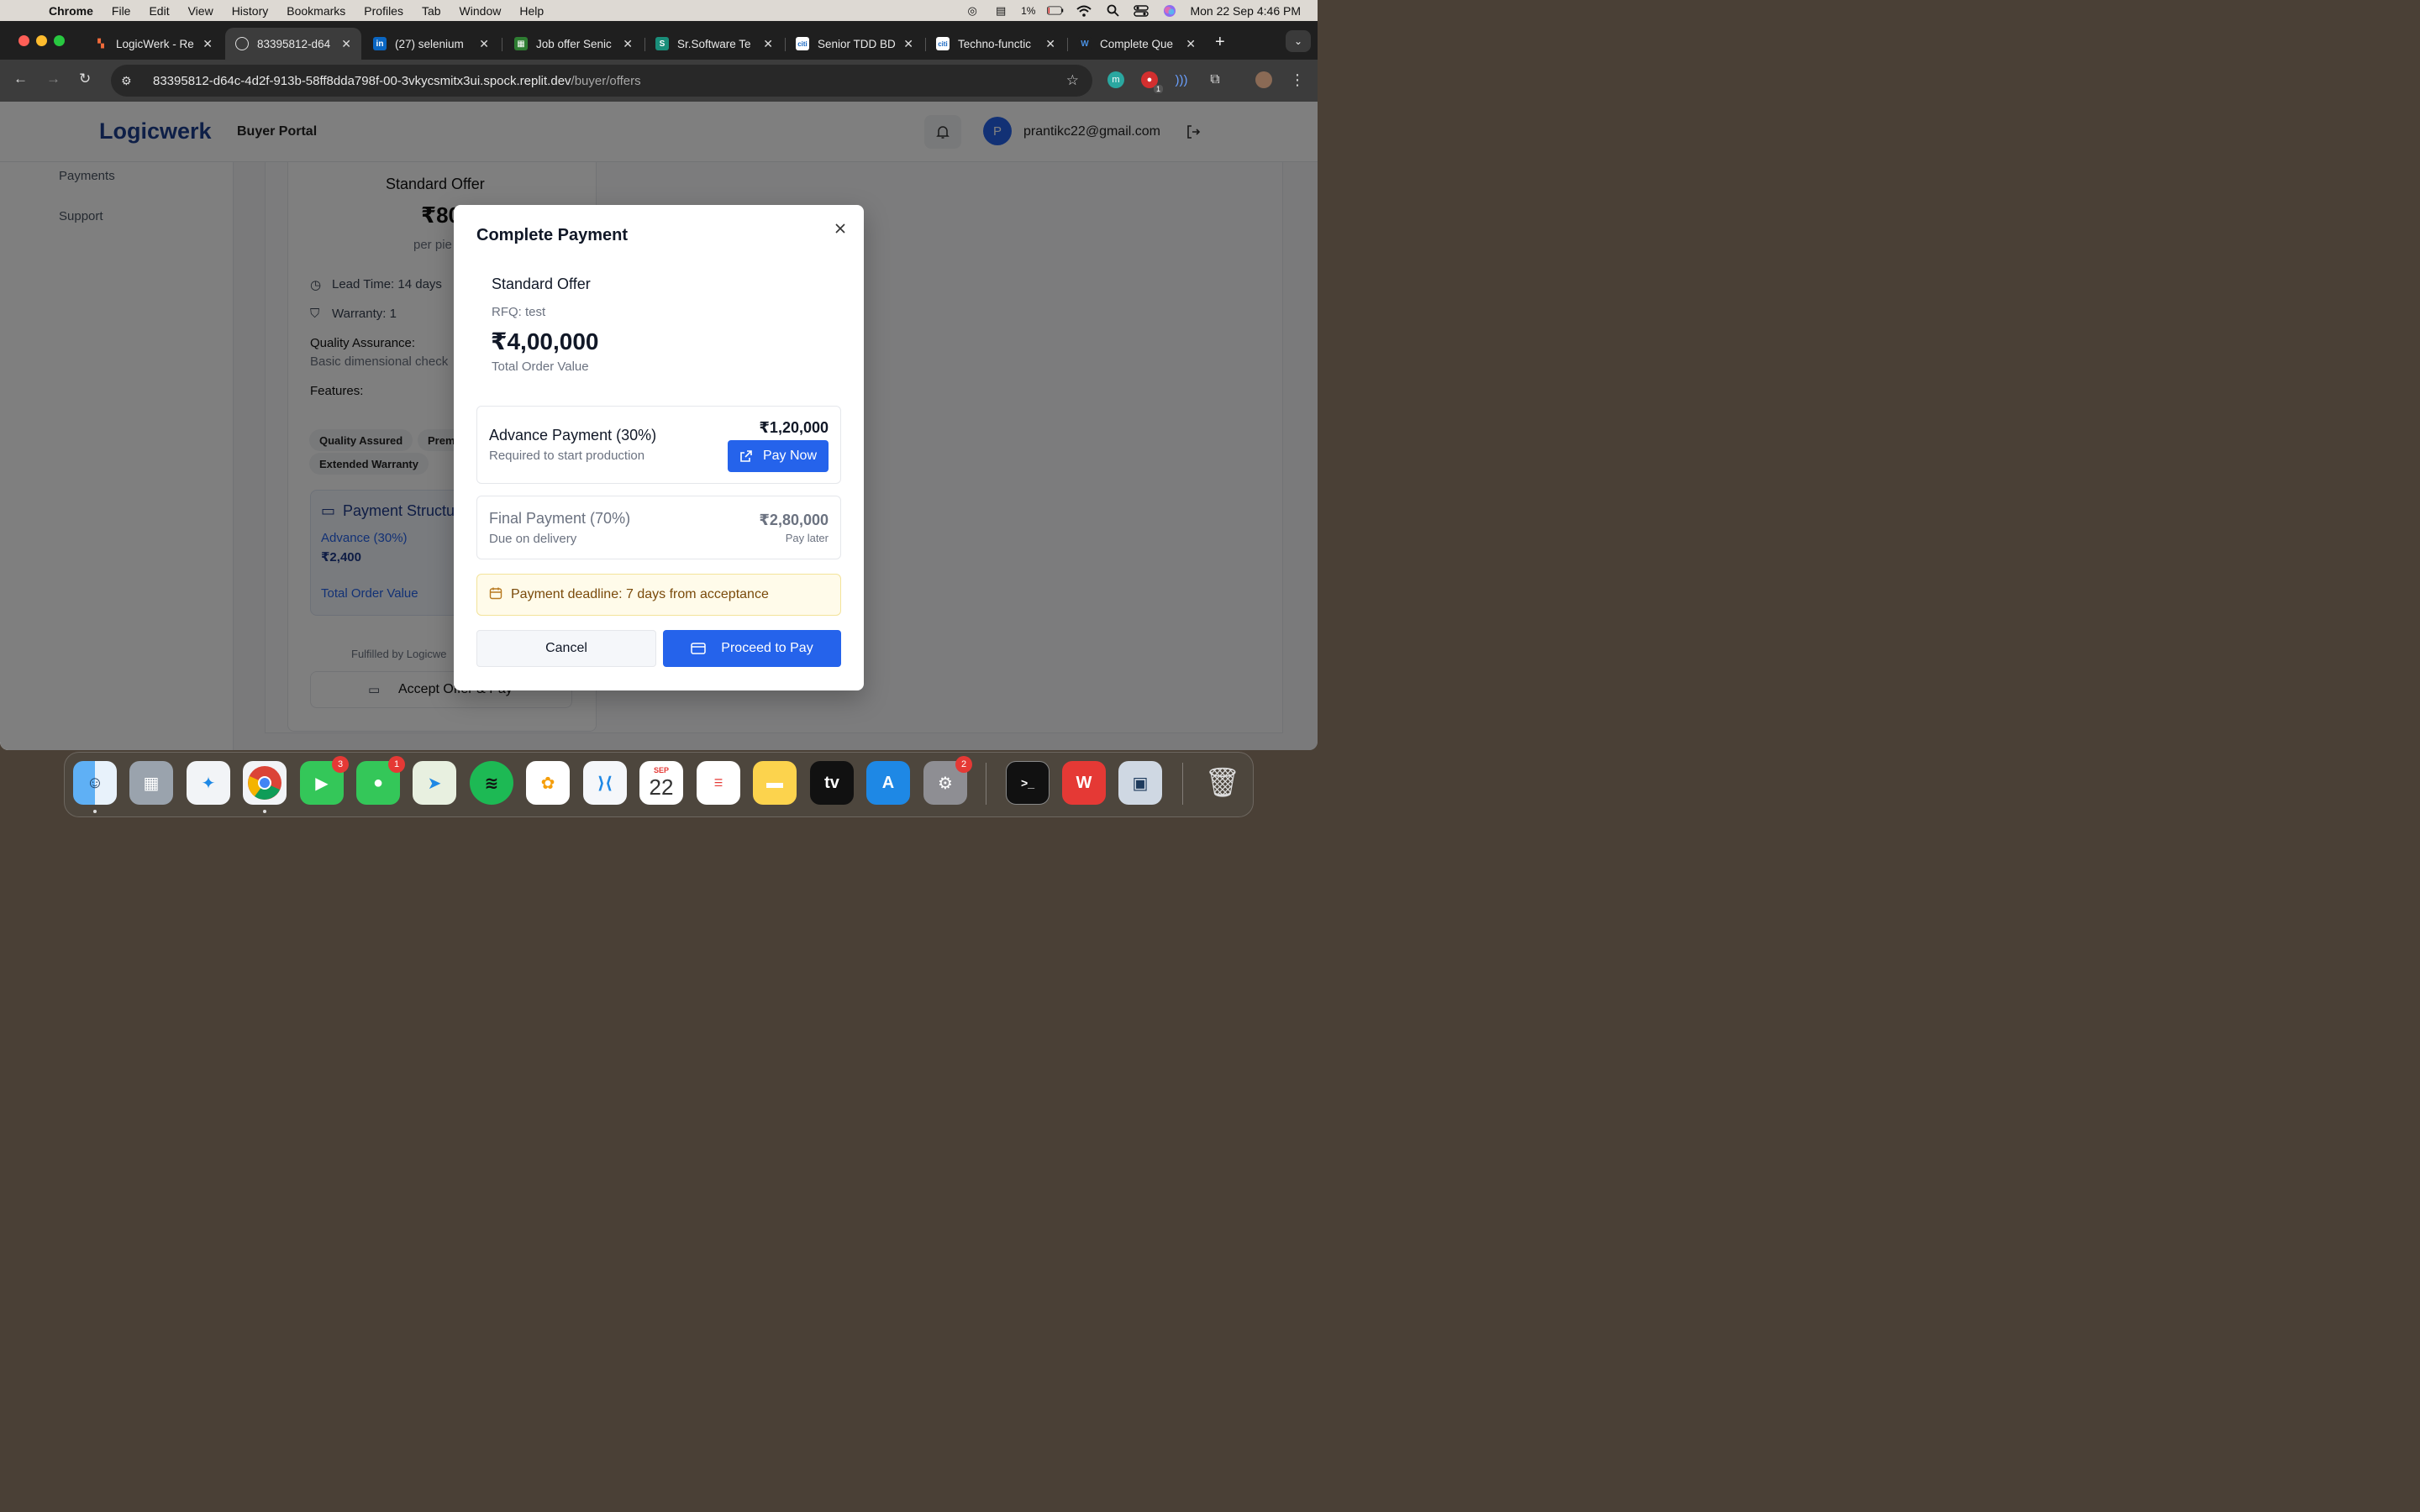 Image resolution: width=2420 pixels, height=1512 pixels. I want to click on control-center-icon, so click(1141, 10).